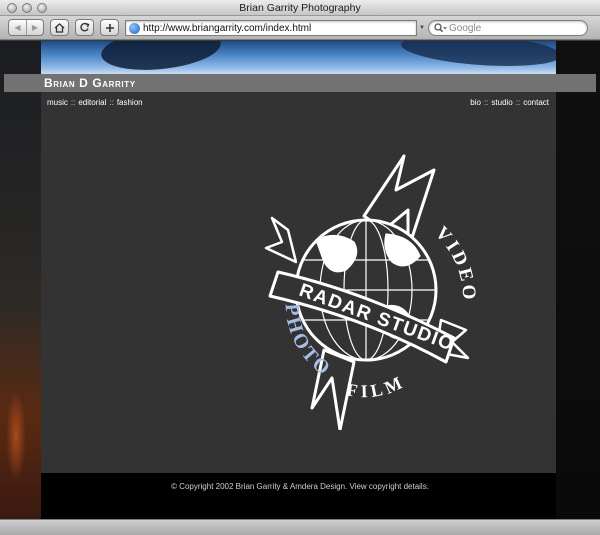 The height and width of the screenshot is (535, 600). I want to click on home-button, so click(59, 27).